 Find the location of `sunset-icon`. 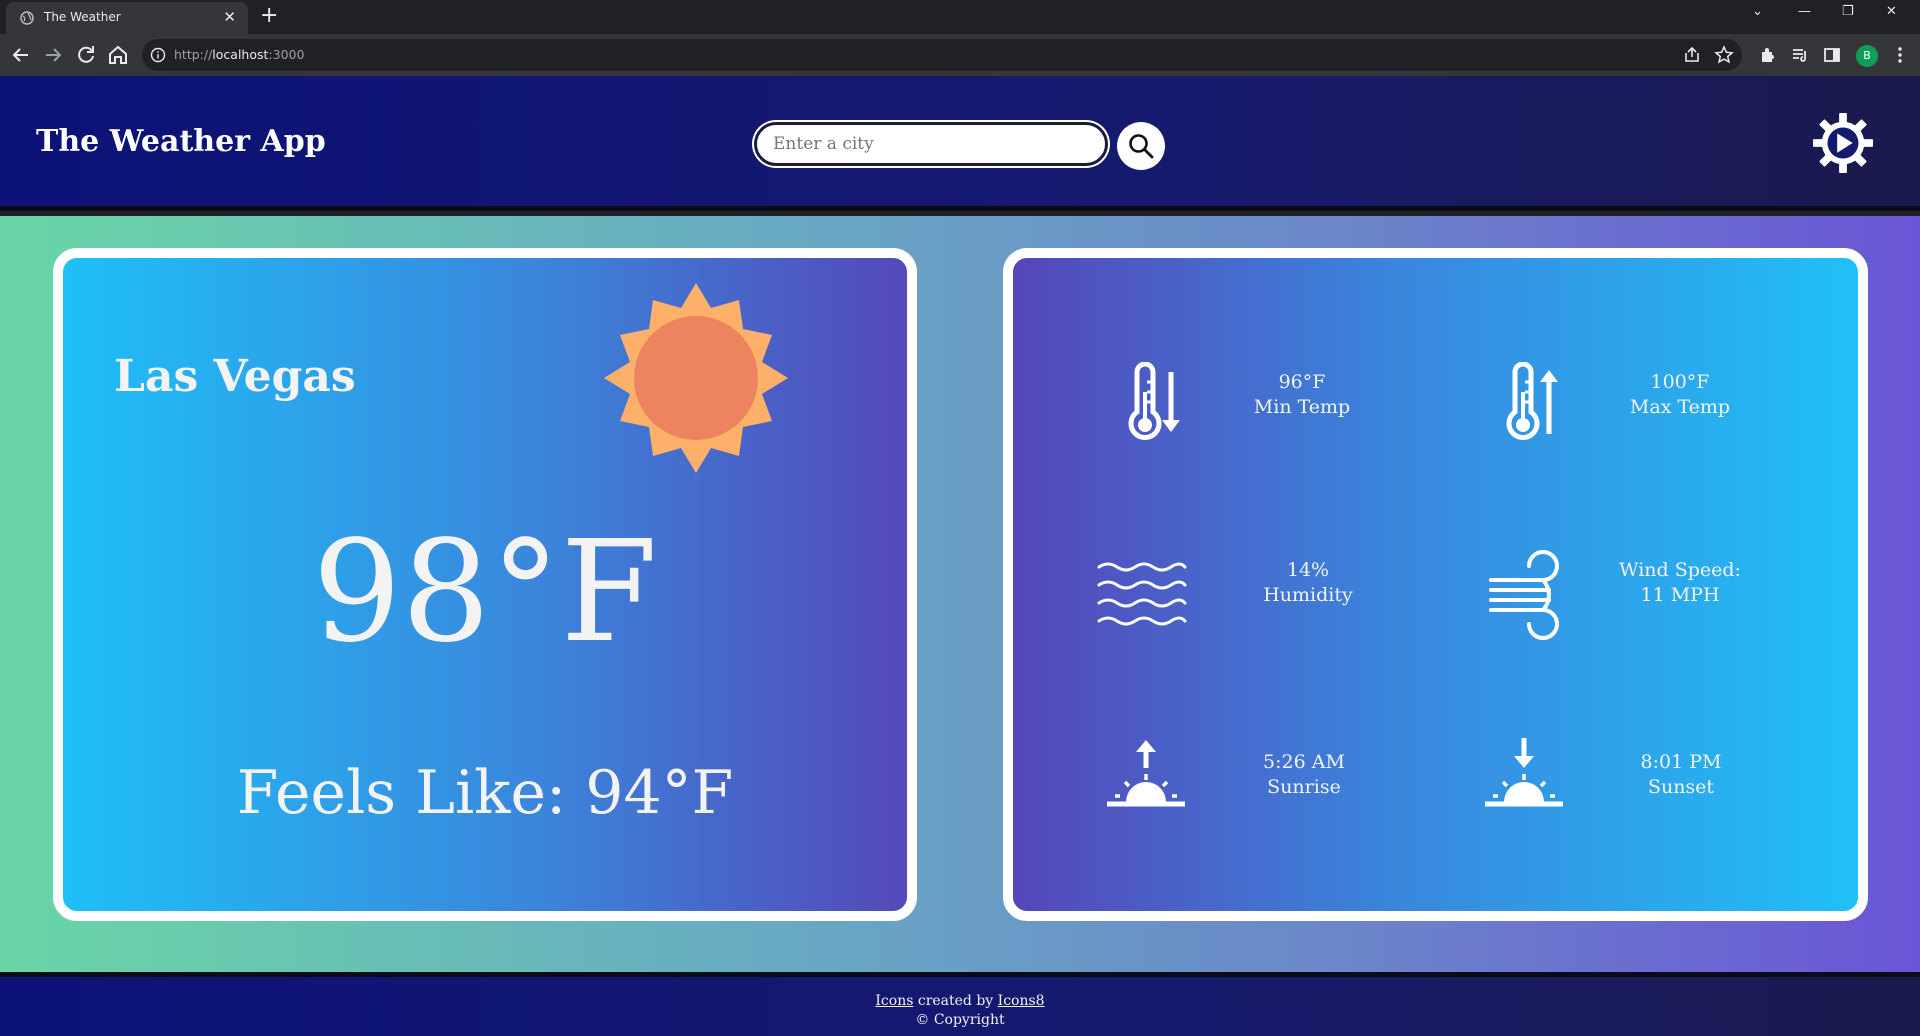

sunset-icon is located at coordinates (1524, 772).